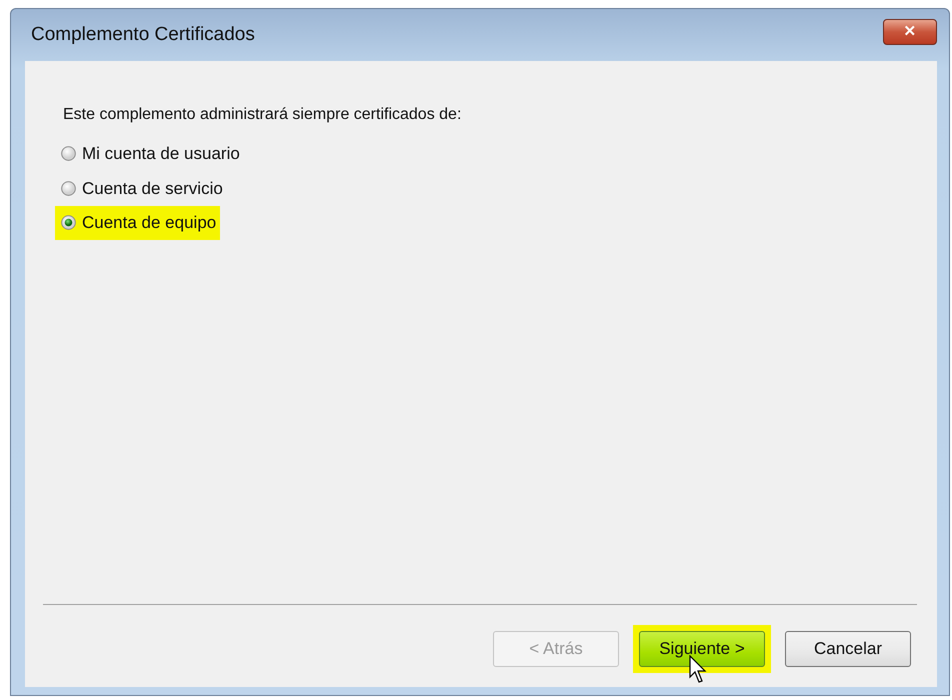 The height and width of the screenshot is (700, 952). I want to click on window-title: Complemento Certificados, so click(143, 34).